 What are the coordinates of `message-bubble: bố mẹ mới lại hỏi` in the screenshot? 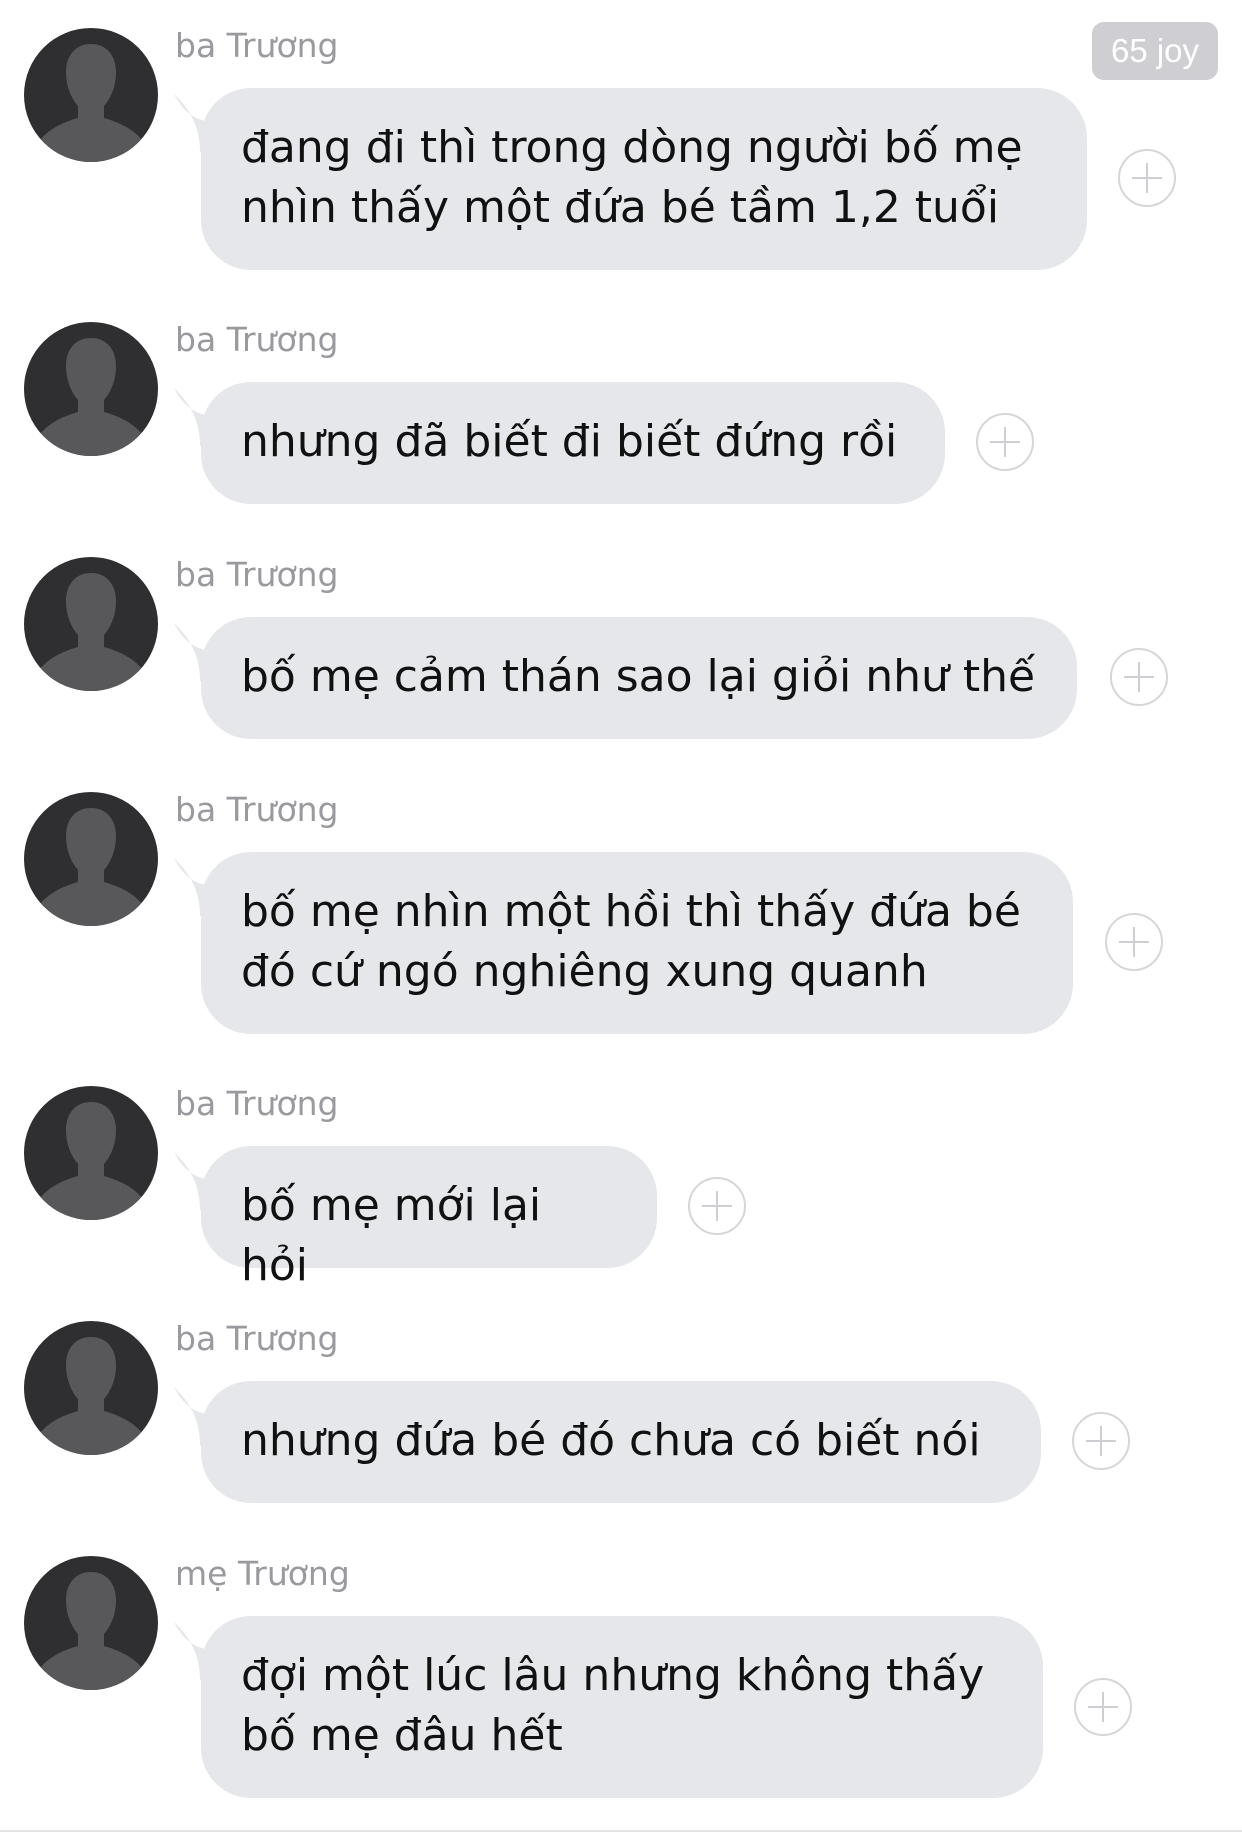 It's located at (429, 1218).